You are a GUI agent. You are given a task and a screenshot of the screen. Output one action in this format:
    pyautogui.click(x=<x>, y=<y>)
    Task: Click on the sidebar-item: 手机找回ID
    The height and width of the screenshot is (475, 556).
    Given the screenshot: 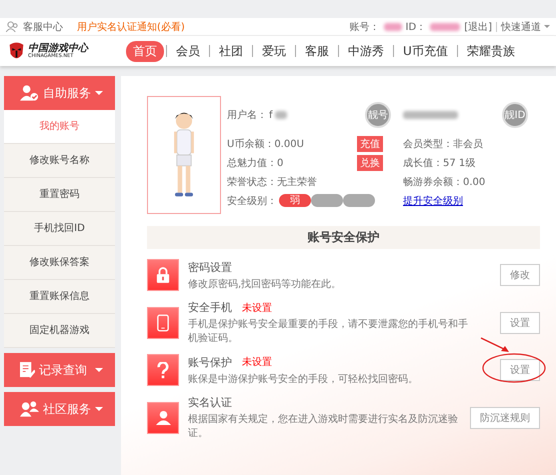 What is the action you would take?
    pyautogui.click(x=59, y=229)
    